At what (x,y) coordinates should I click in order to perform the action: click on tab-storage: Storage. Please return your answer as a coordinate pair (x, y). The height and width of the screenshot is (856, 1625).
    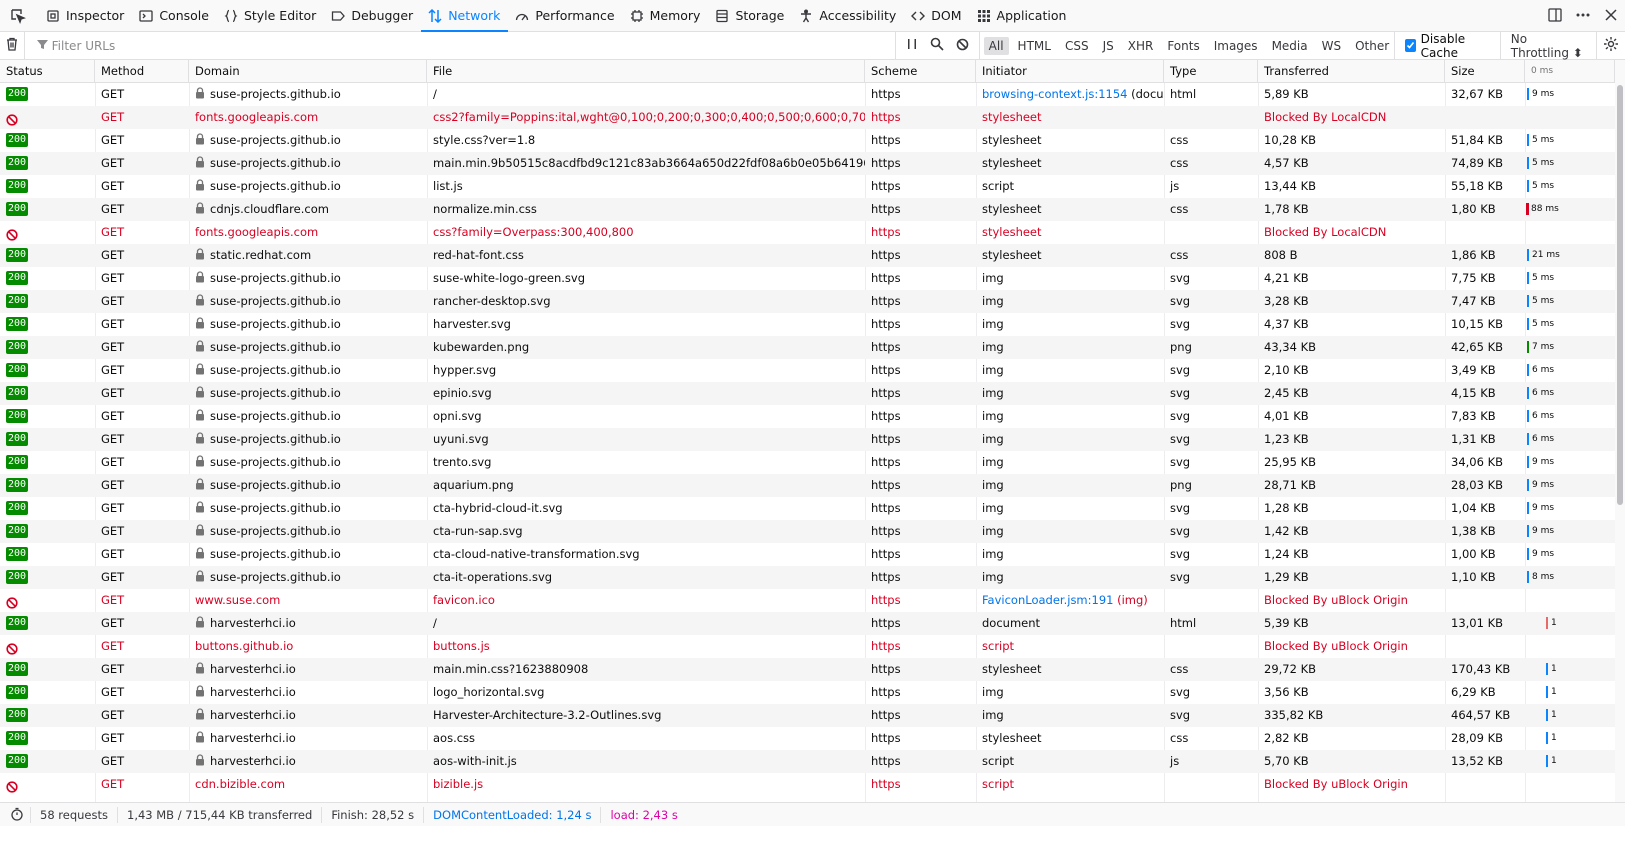
    Looking at the image, I should click on (750, 16).